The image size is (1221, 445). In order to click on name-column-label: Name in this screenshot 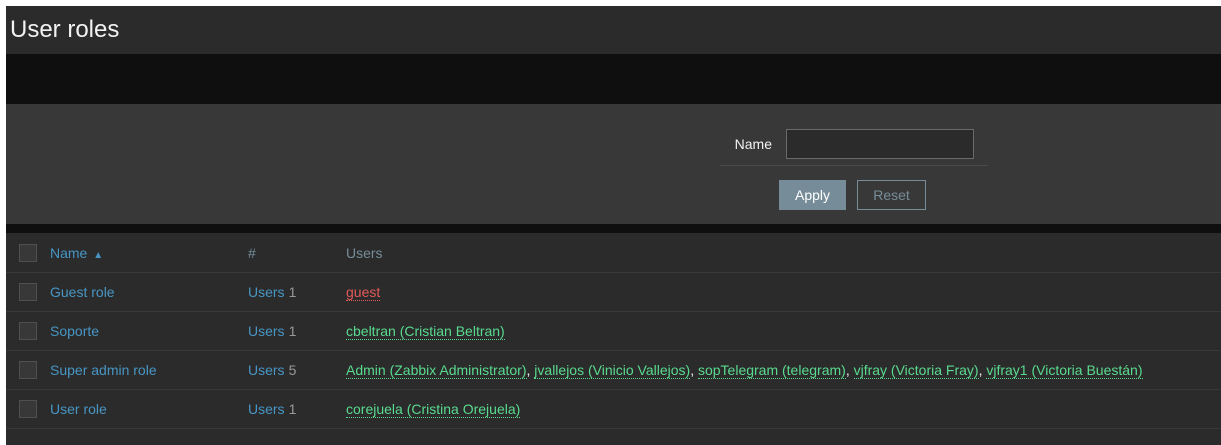, I will do `click(69, 252)`.